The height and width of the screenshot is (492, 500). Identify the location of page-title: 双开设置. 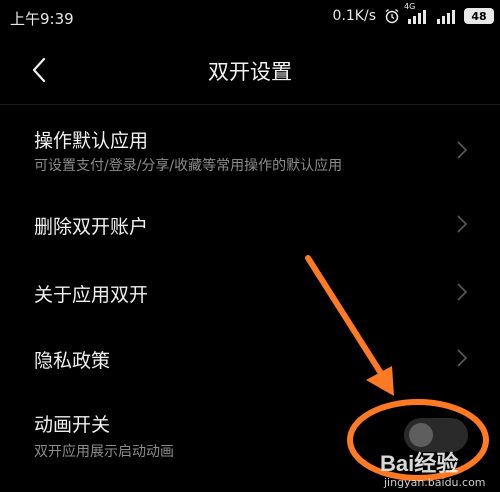
(250, 72).